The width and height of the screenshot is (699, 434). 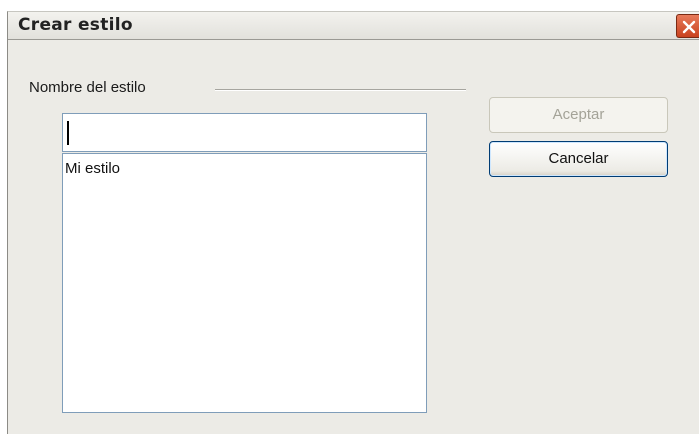 I want to click on style-name-group-label: Nombre del estilo, so click(x=87, y=87).